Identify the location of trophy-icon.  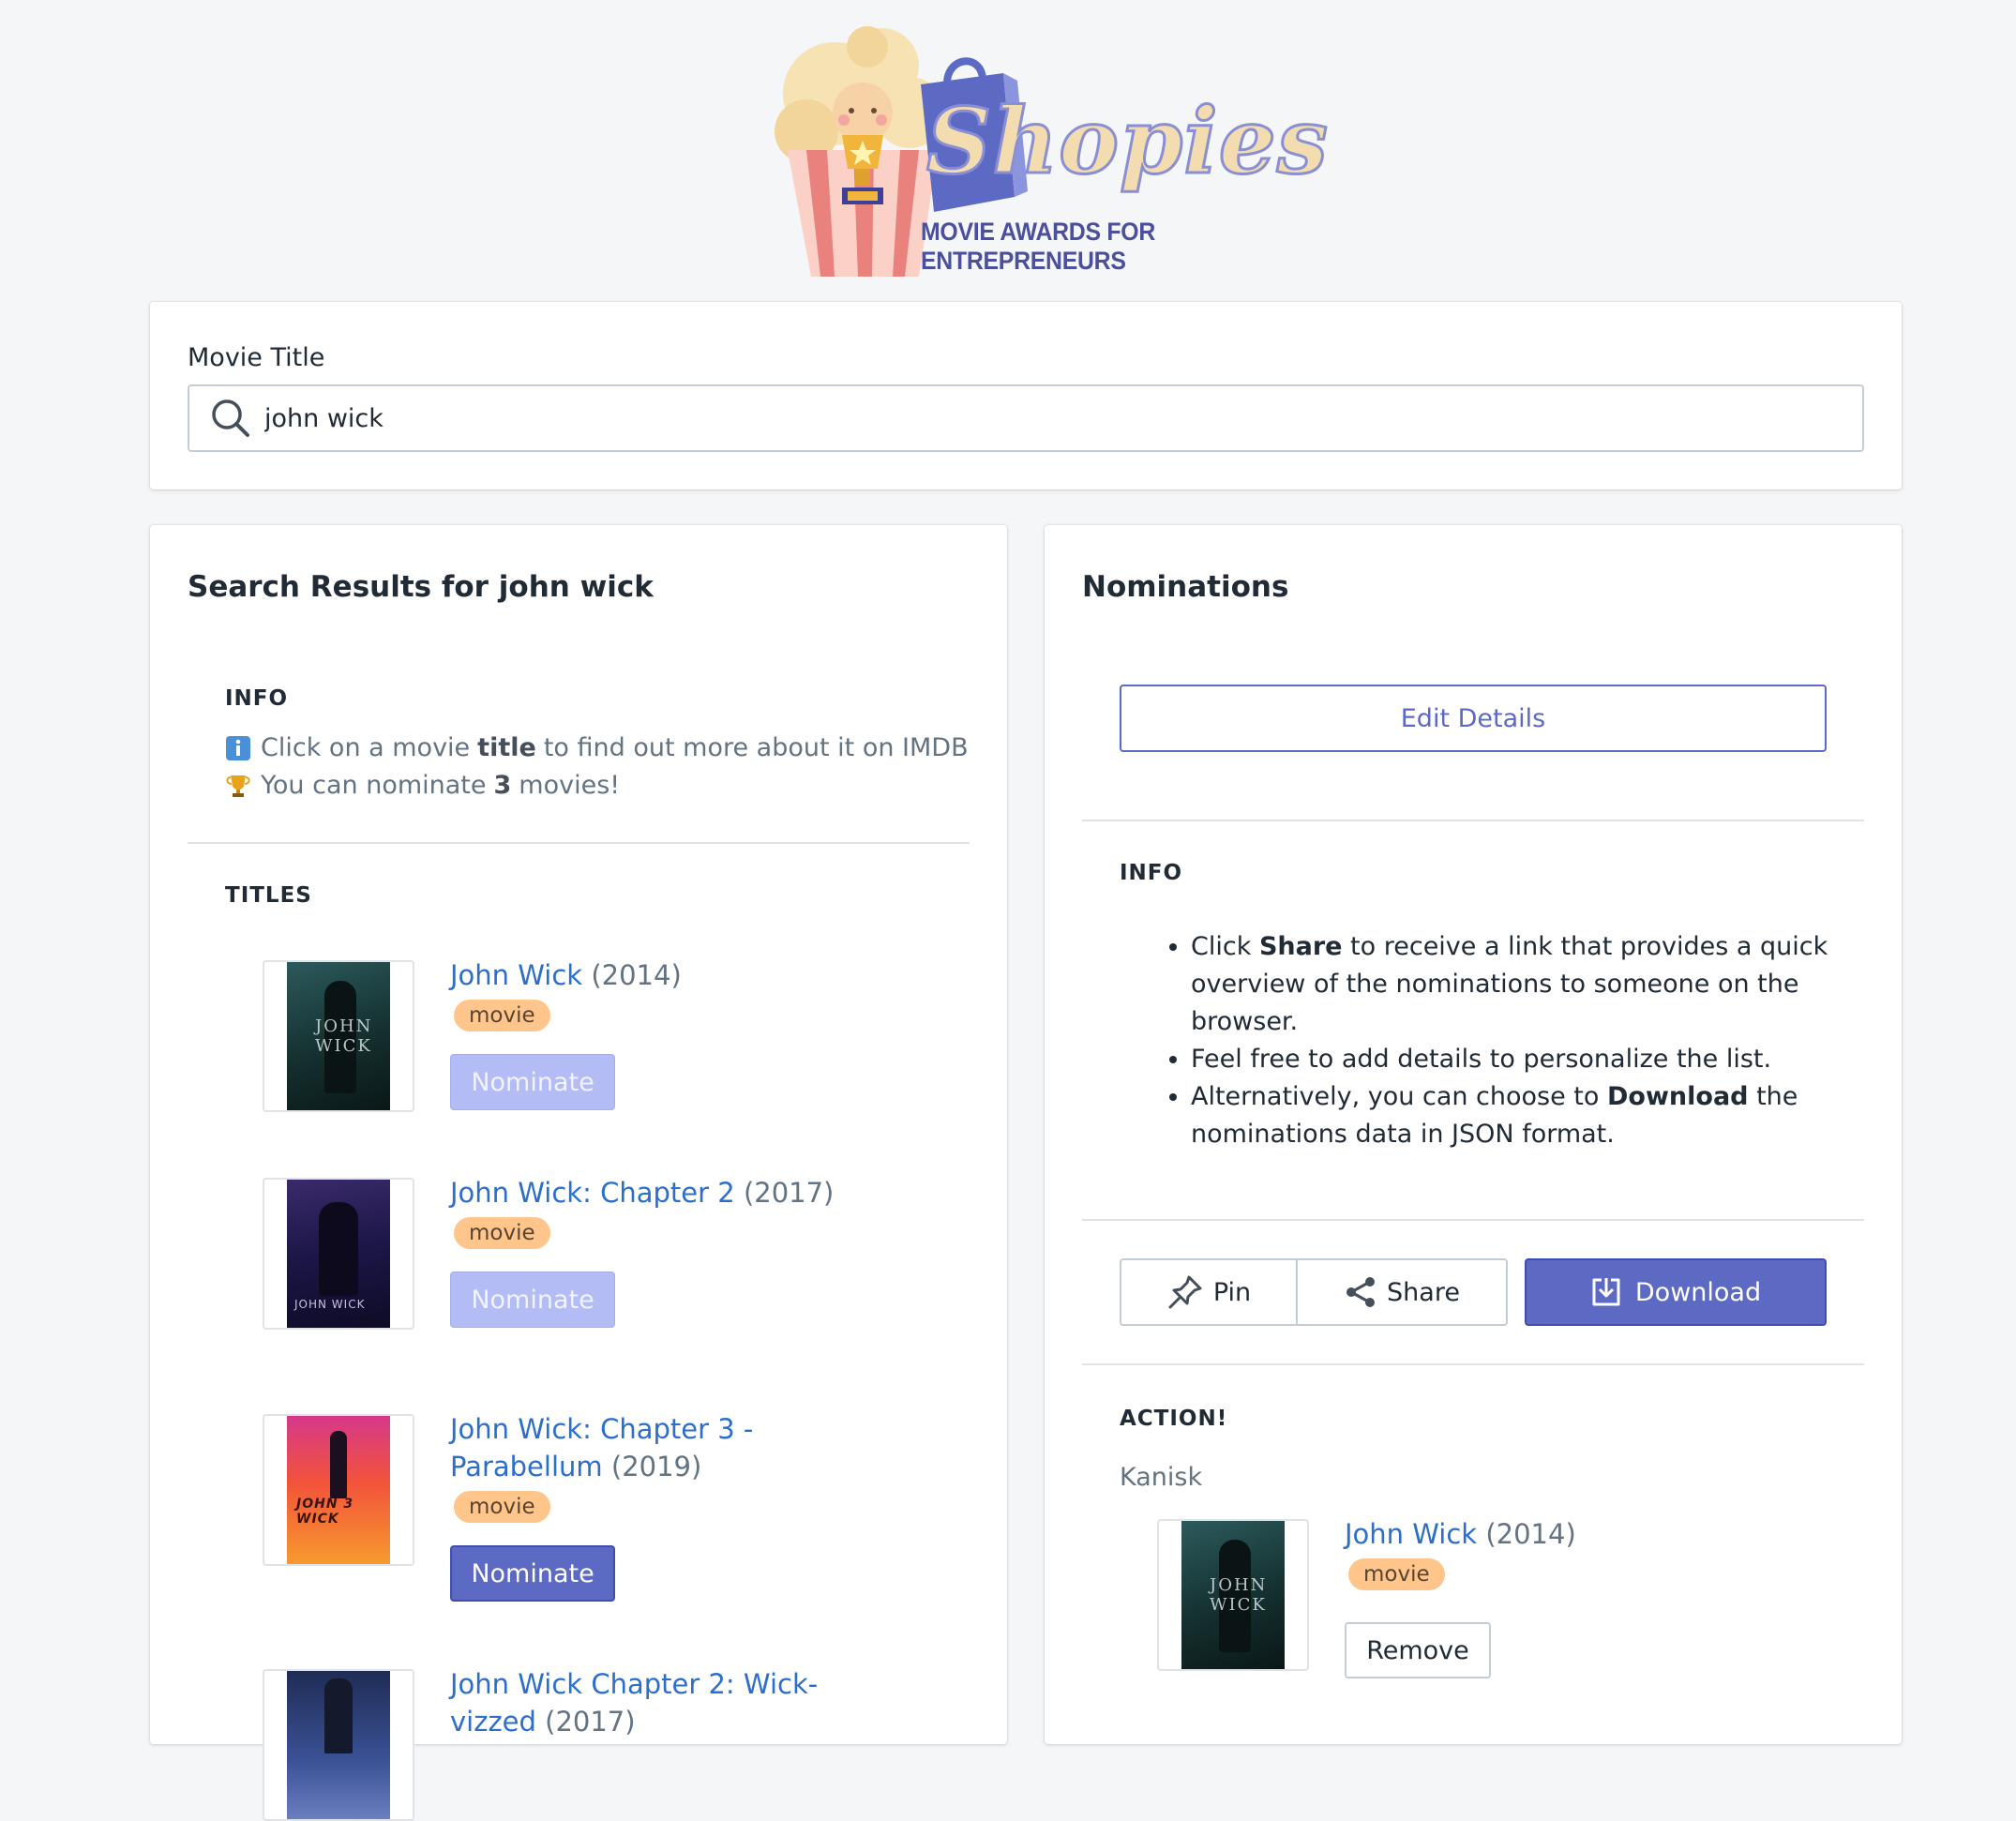
(238, 786).